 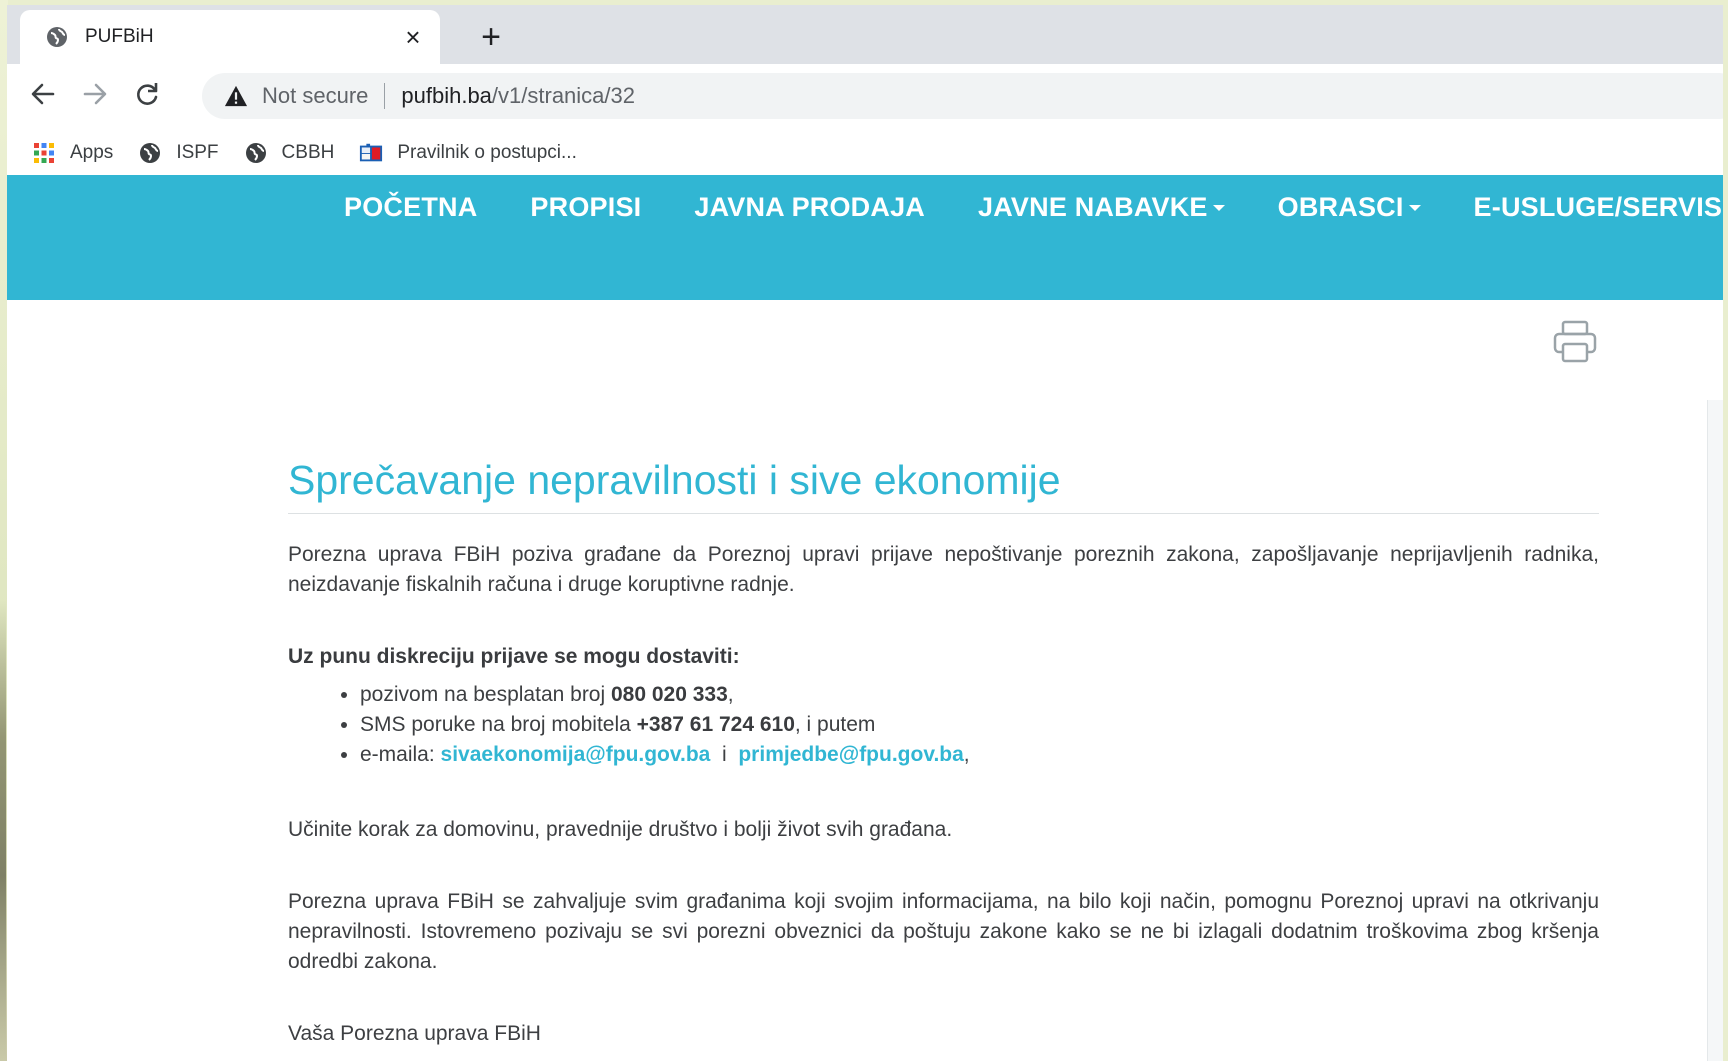 What do you see at coordinates (119, 36) in the screenshot?
I see `tab-title: PUFBiH` at bounding box center [119, 36].